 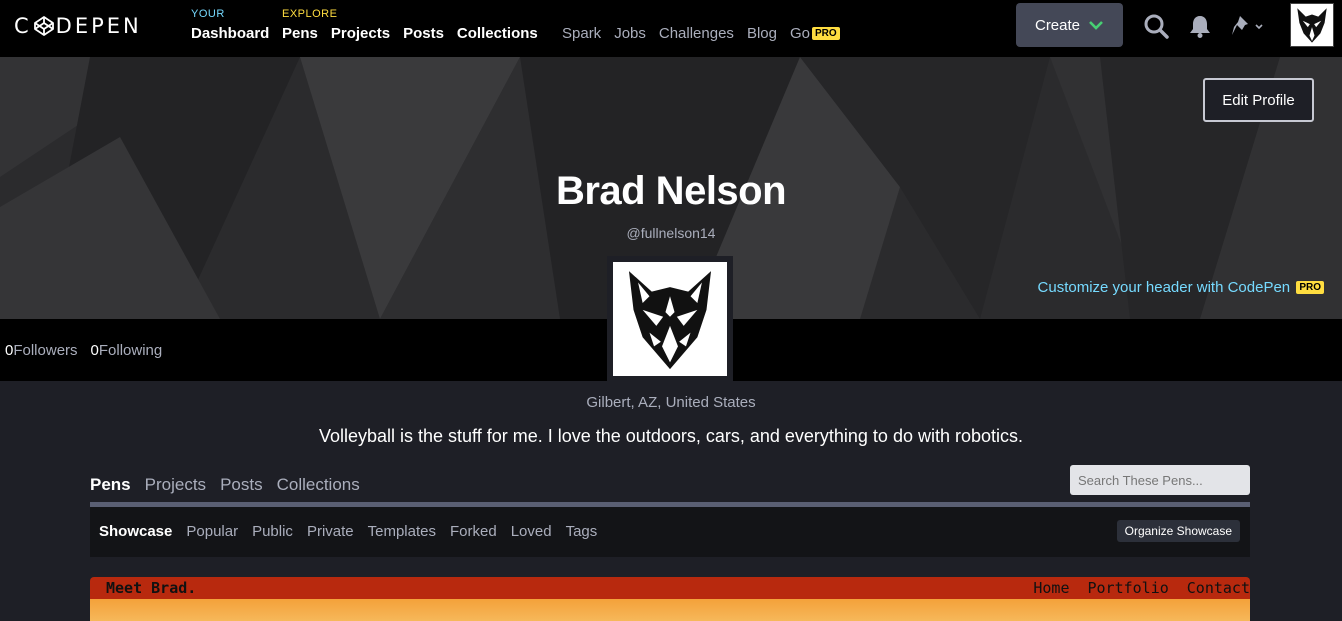 What do you see at coordinates (1051, 588) in the screenshot?
I see `preview-link-home: Home` at bounding box center [1051, 588].